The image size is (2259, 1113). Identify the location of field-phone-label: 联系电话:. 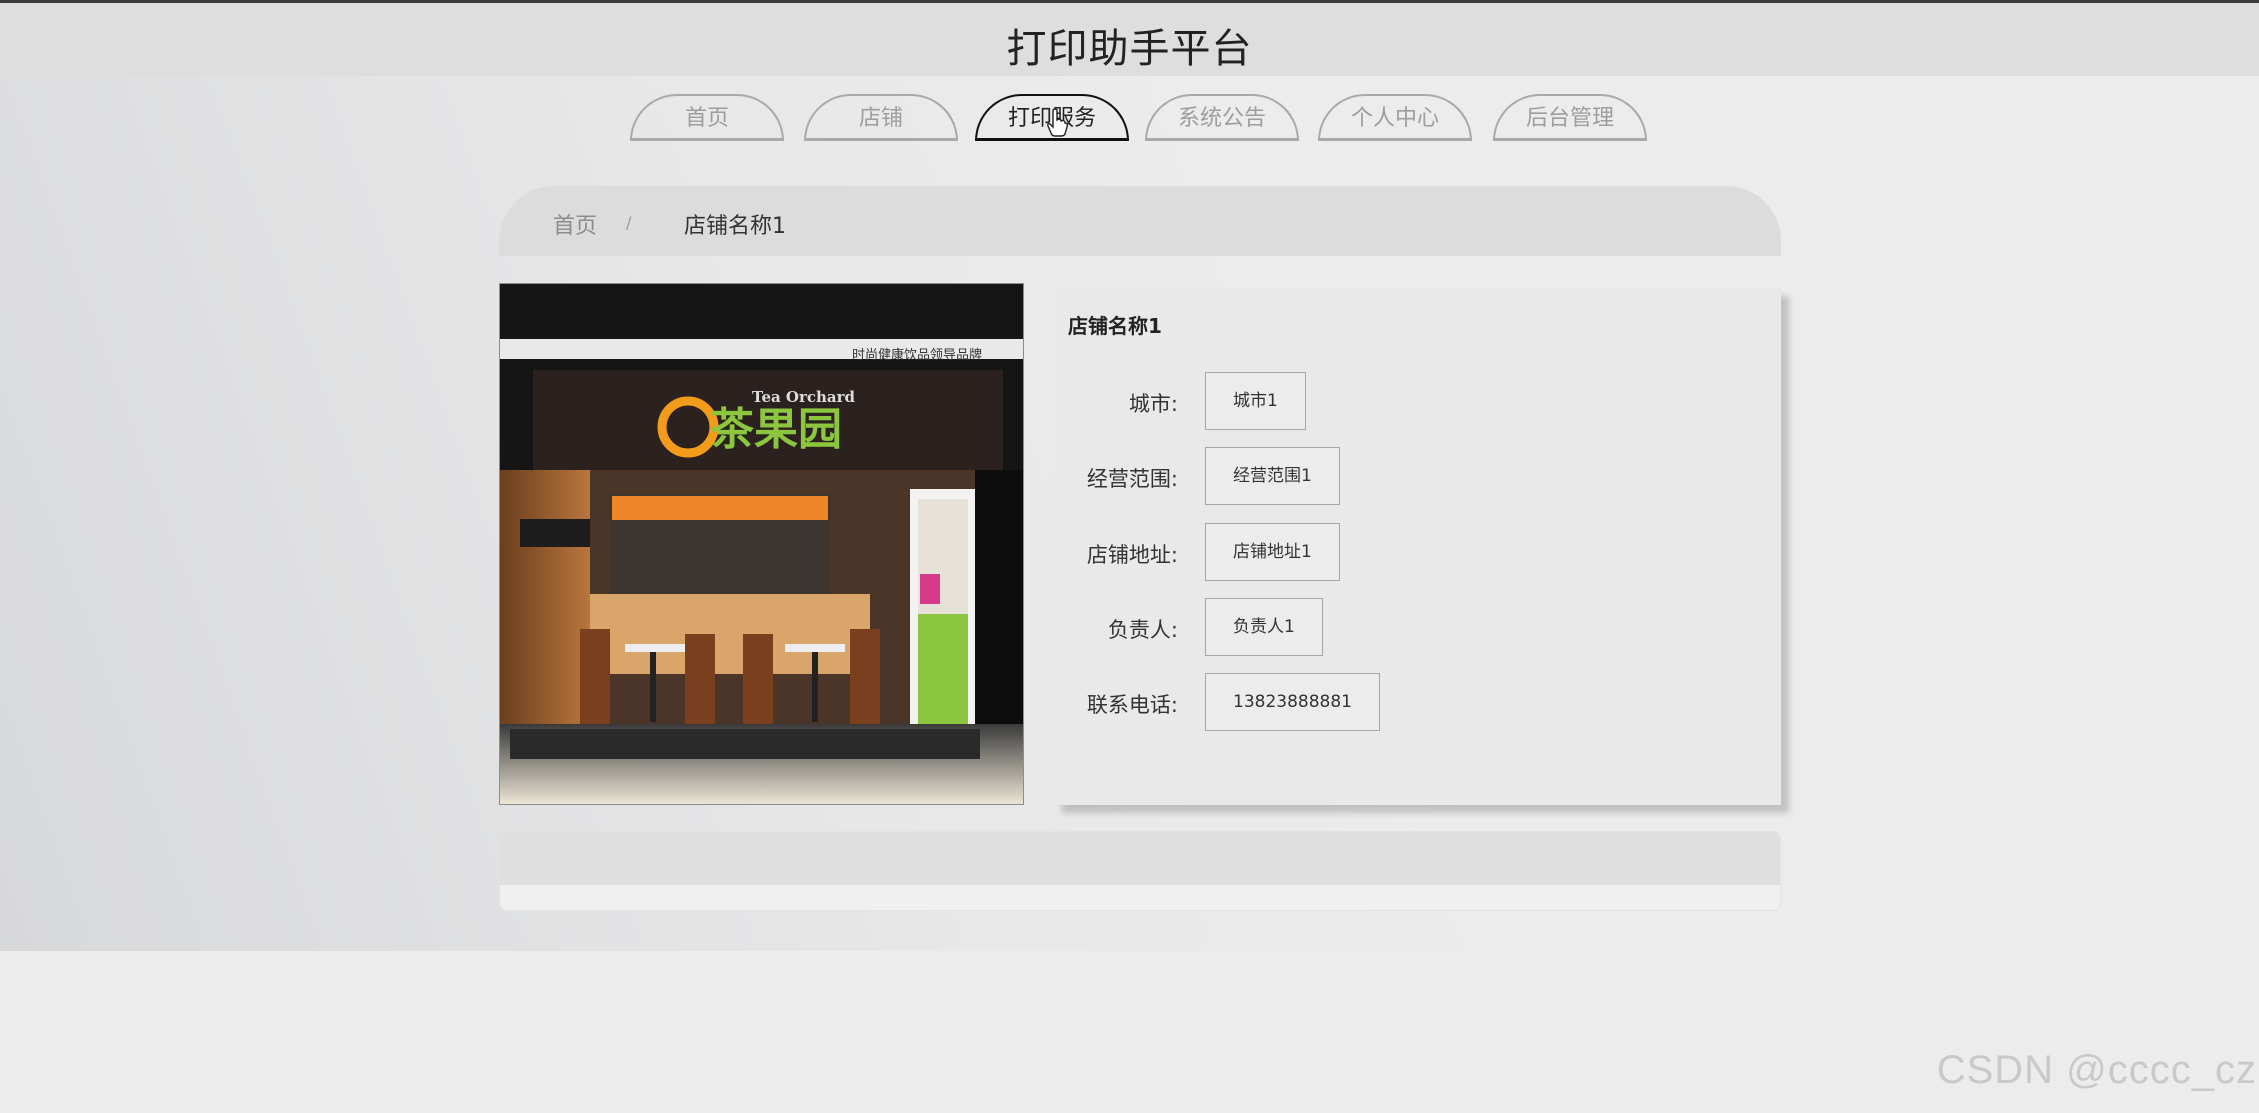
(1132, 705).